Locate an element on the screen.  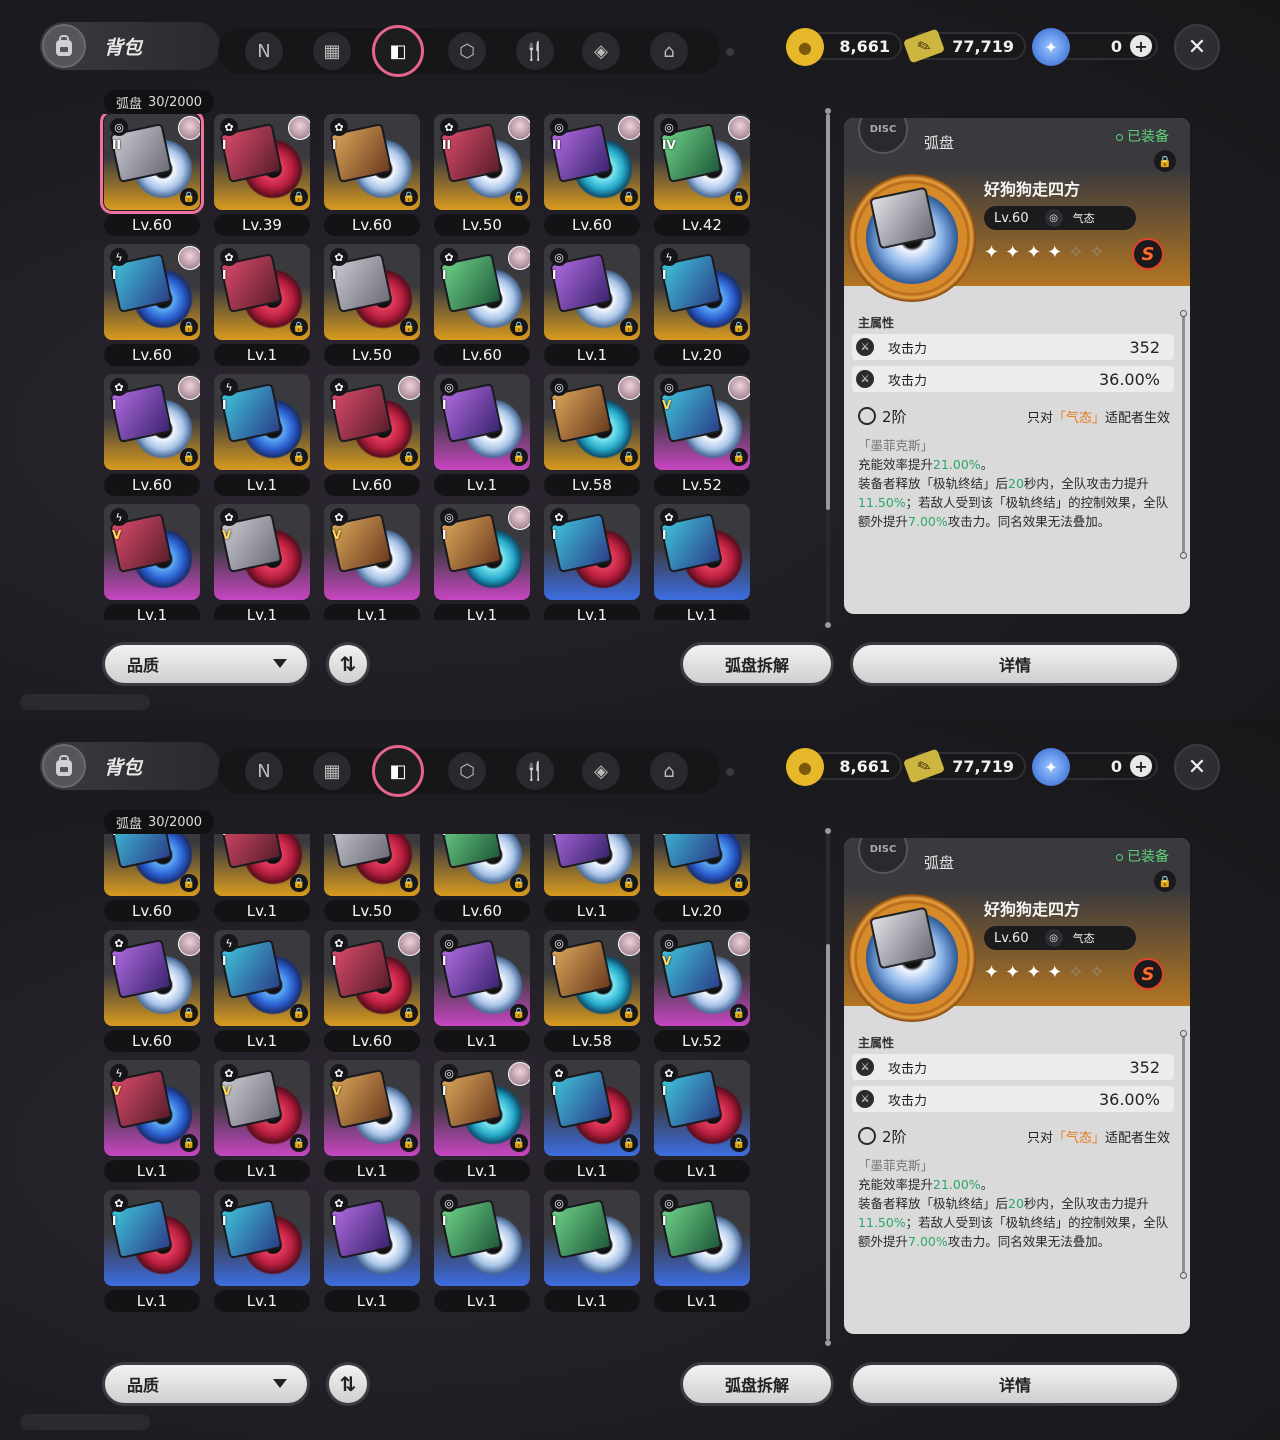
detail-scrollbar is located at coordinates (1183, 1154).